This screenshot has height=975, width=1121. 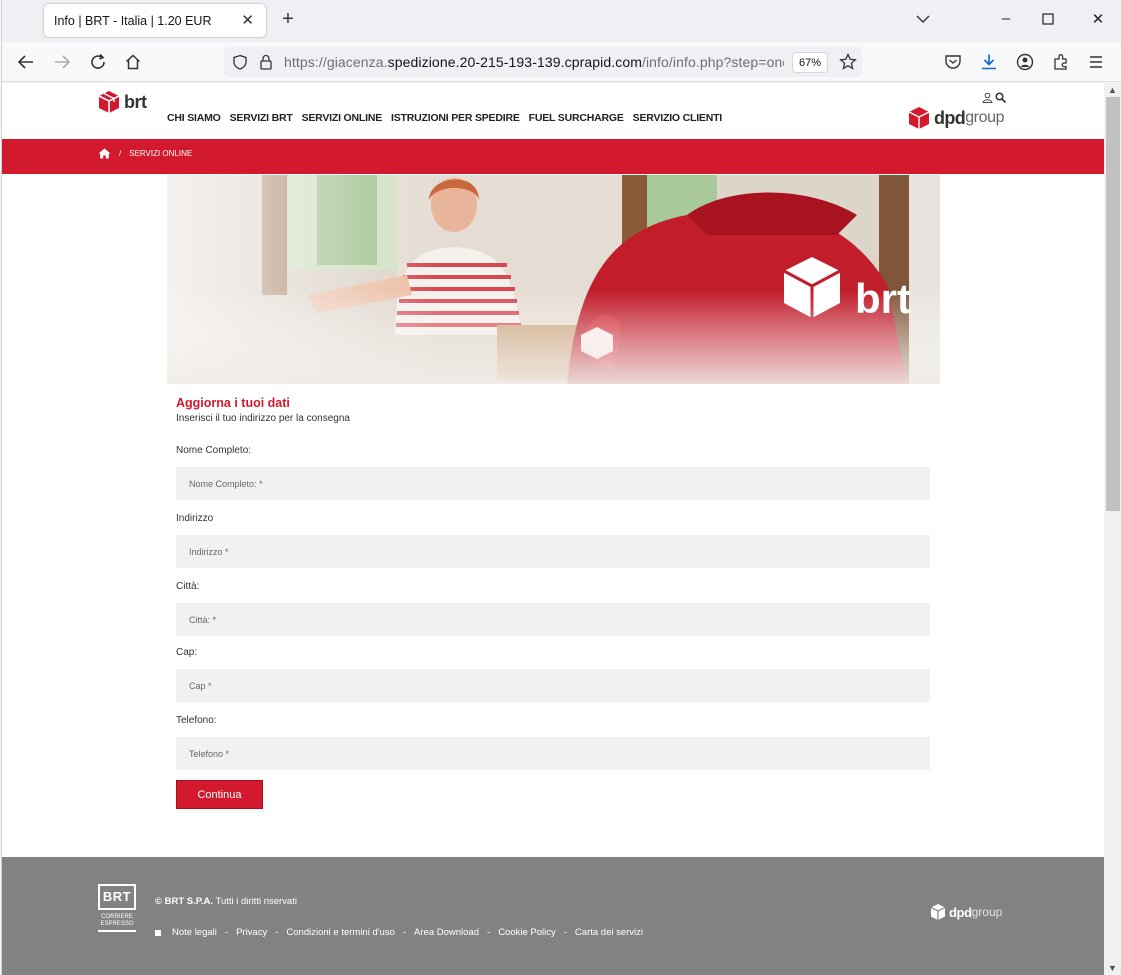 I want to click on header-icons, so click(x=994, y=97).